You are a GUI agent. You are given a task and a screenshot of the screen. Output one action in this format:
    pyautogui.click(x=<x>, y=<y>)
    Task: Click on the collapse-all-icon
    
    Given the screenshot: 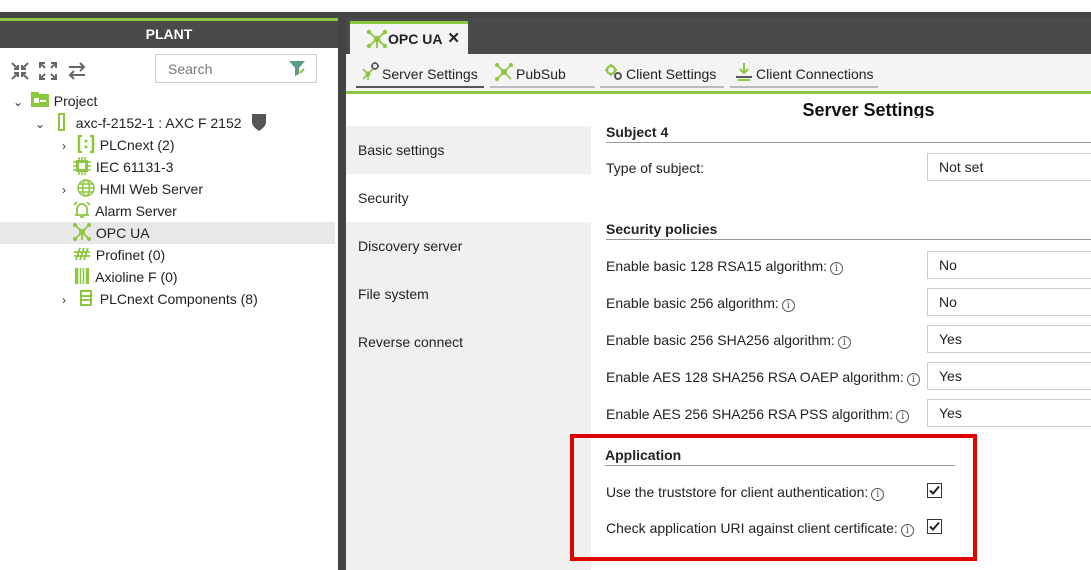 What is the action you would take?
    pyautogui.click(x=20, y=71)
    